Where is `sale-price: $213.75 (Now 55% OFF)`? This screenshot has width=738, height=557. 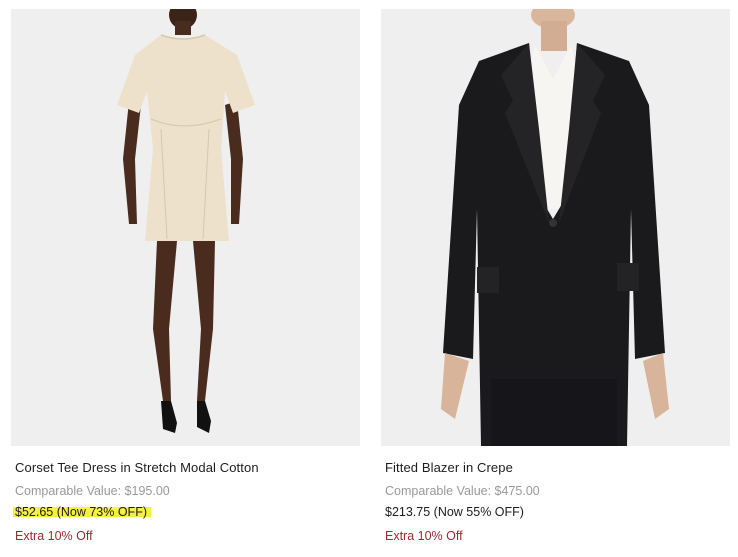 sale-price: $213.75 (Now 55% OFF) is located at coordinates (454, 512).